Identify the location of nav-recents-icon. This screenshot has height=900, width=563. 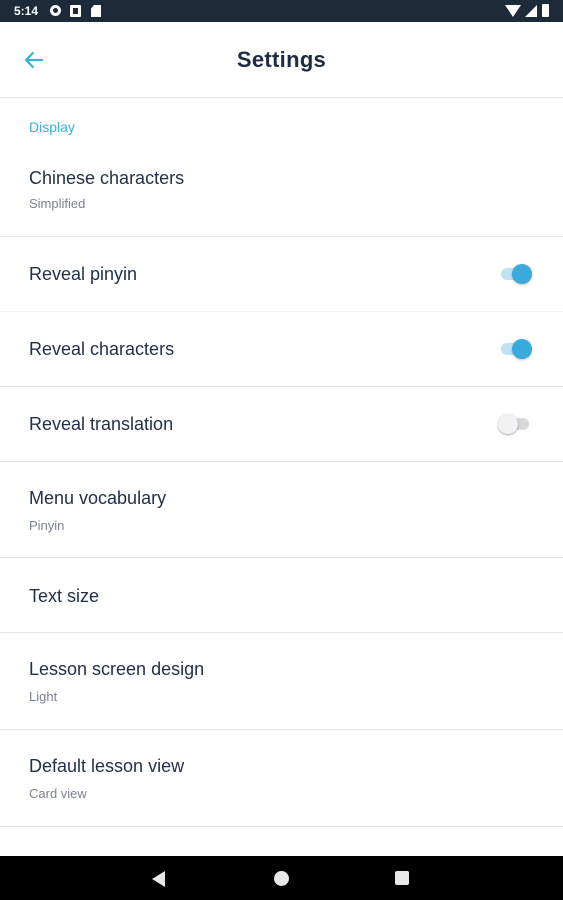
(402, 878).